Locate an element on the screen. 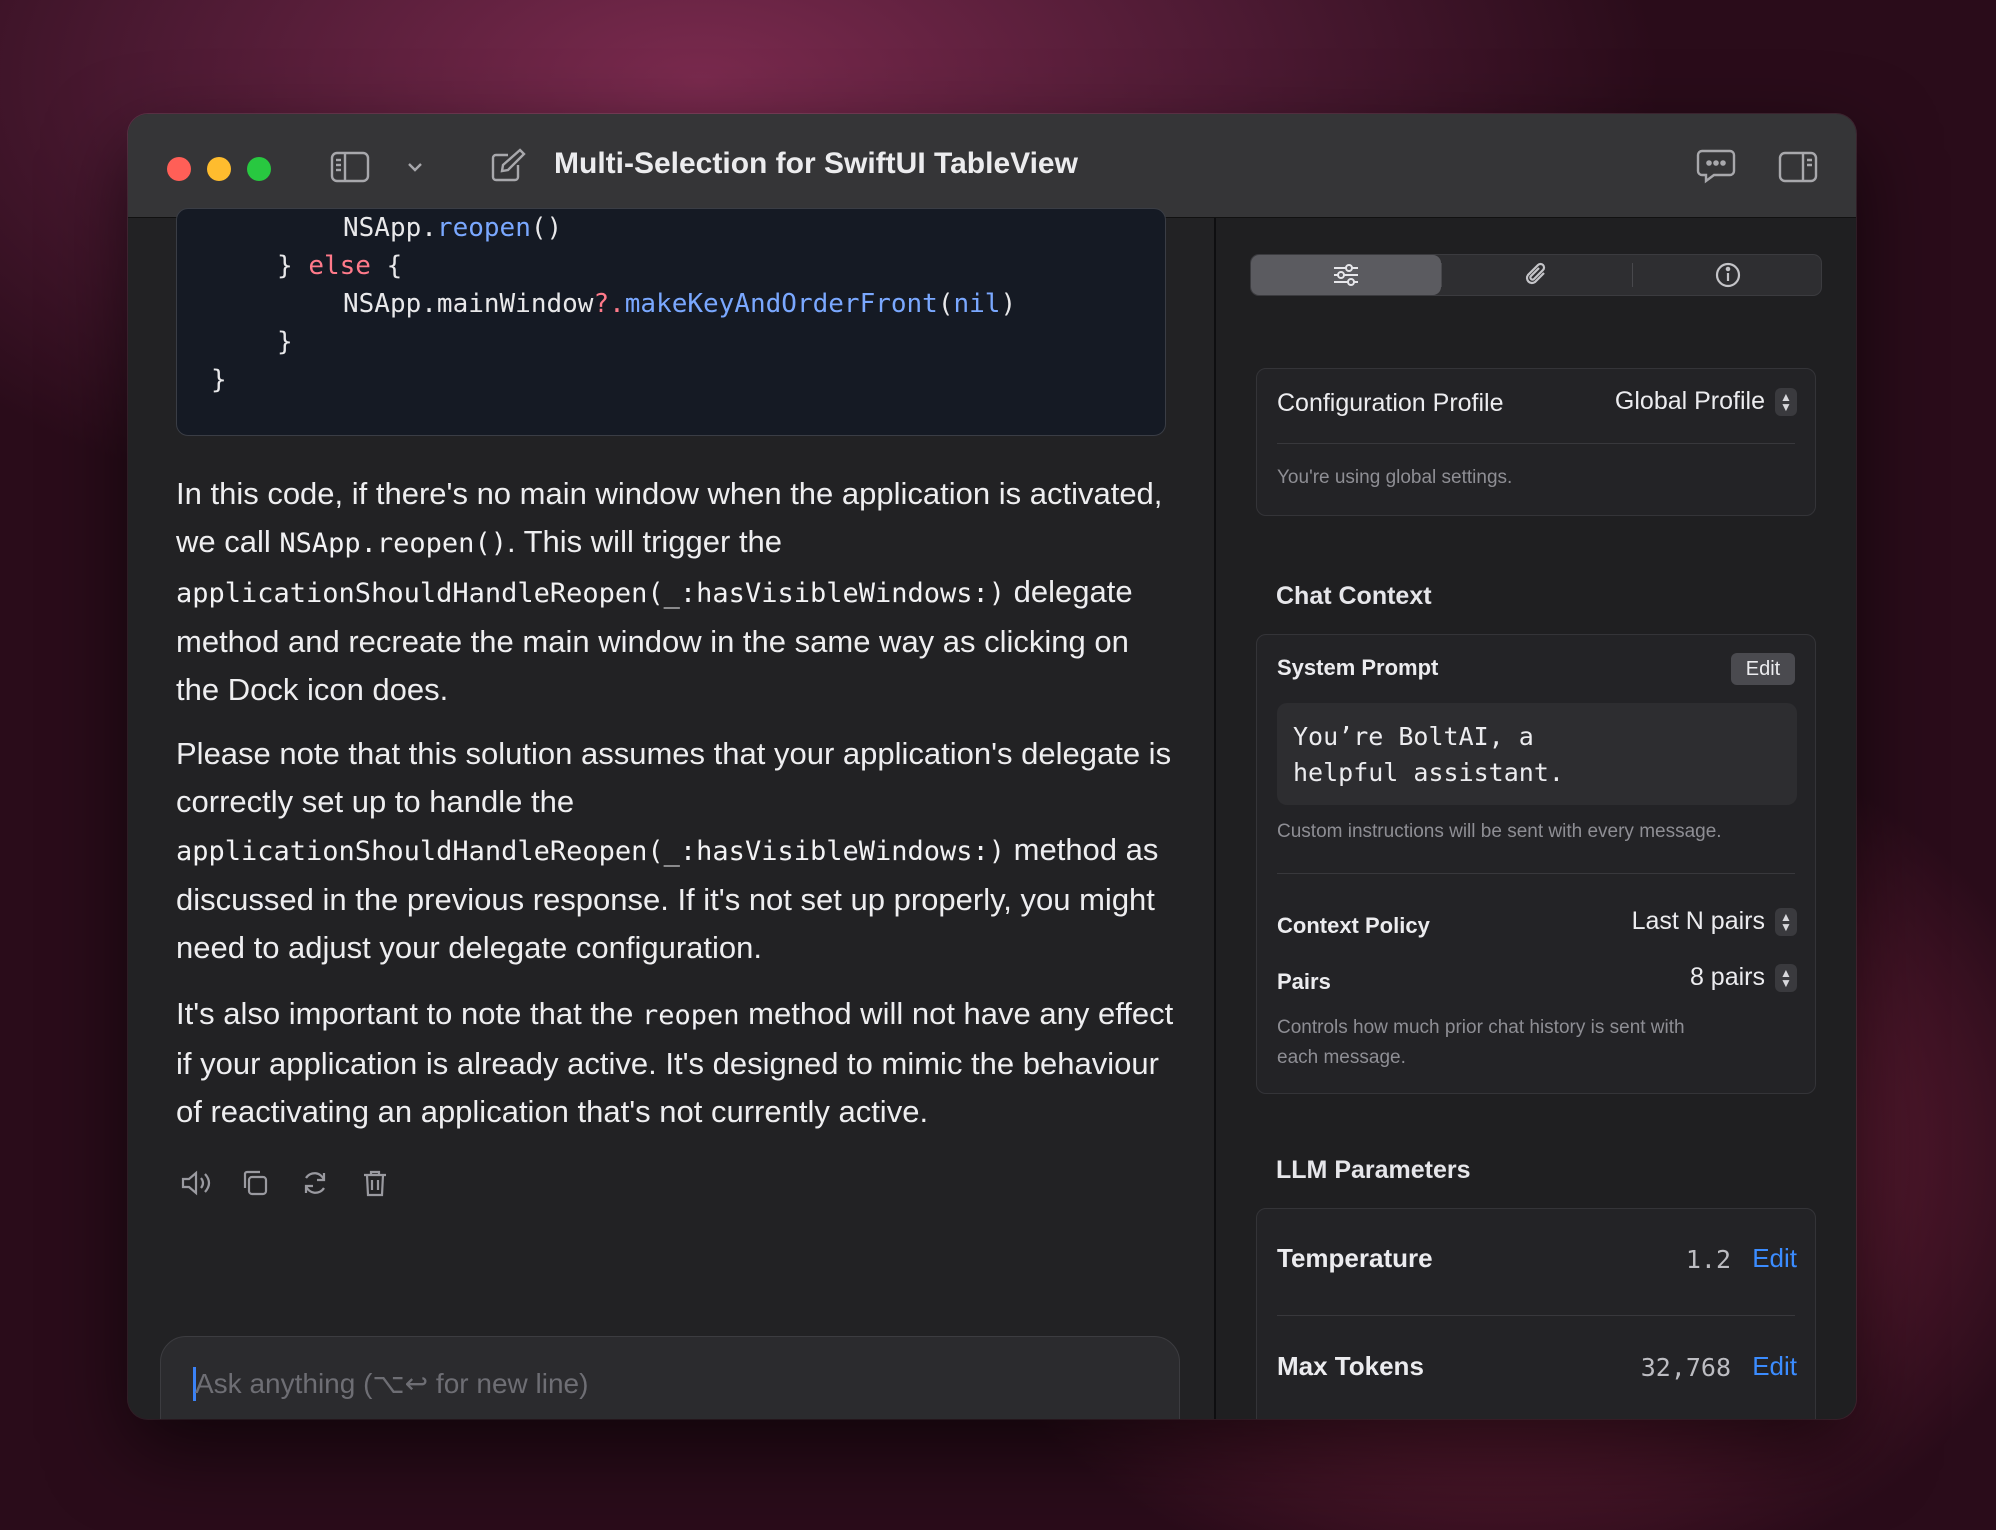 The width and height of the screenshot is (1996, 1530). config-profile-note: You're using global settings. is located at coordinates (1395, 477).